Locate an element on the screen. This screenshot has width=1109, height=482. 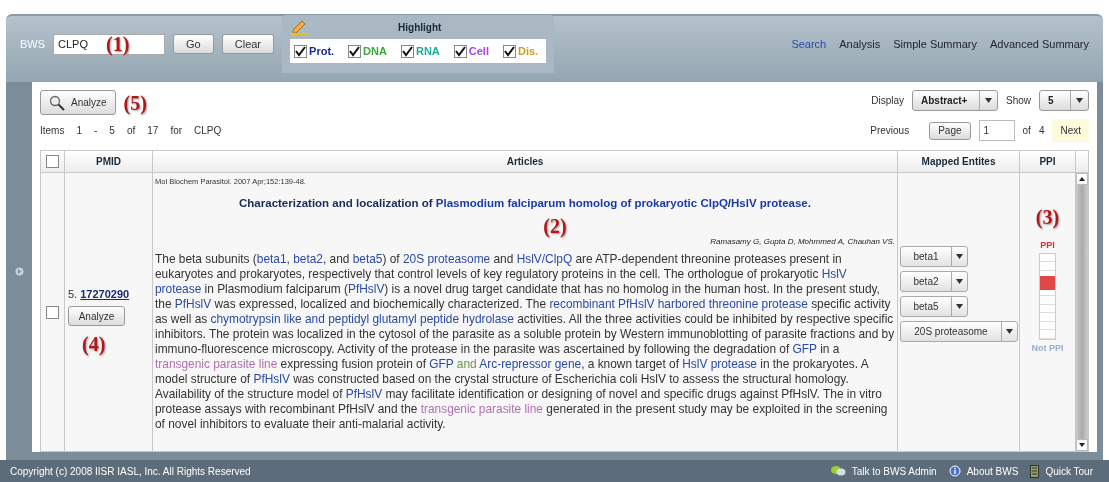
nav-link: Search is located at coordinates (809, 44).